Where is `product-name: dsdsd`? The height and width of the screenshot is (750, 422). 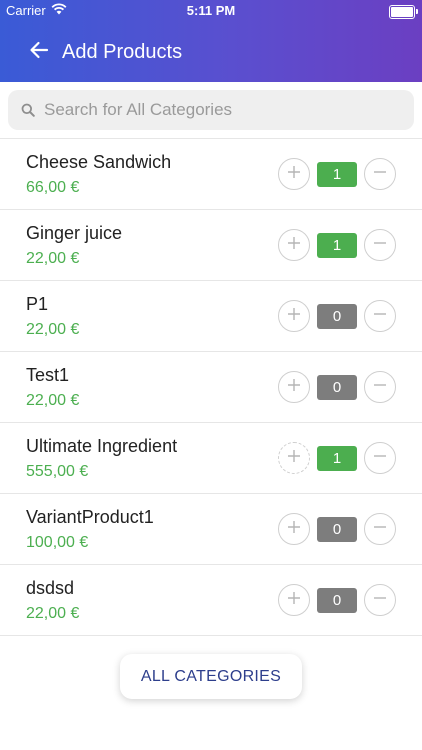 product-name: dsdsd is located at coordinates (50, 588).